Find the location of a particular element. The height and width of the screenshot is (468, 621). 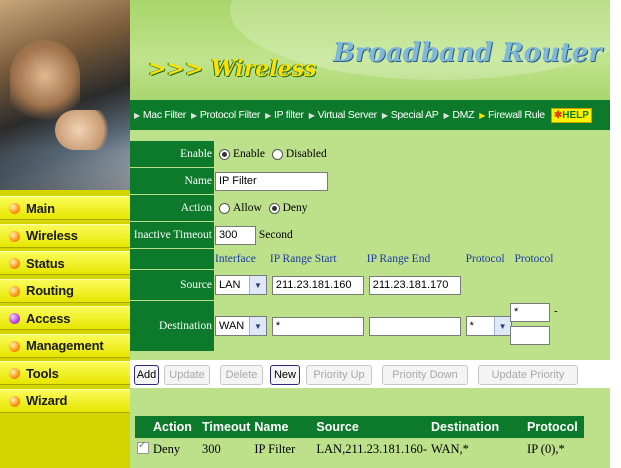

enable-label: Enable is located at coordinates (172, 154).